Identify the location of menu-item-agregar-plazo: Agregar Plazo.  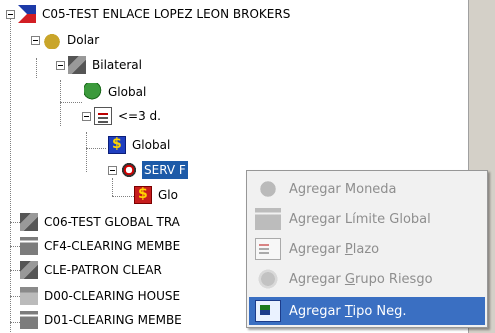
(367, 249).